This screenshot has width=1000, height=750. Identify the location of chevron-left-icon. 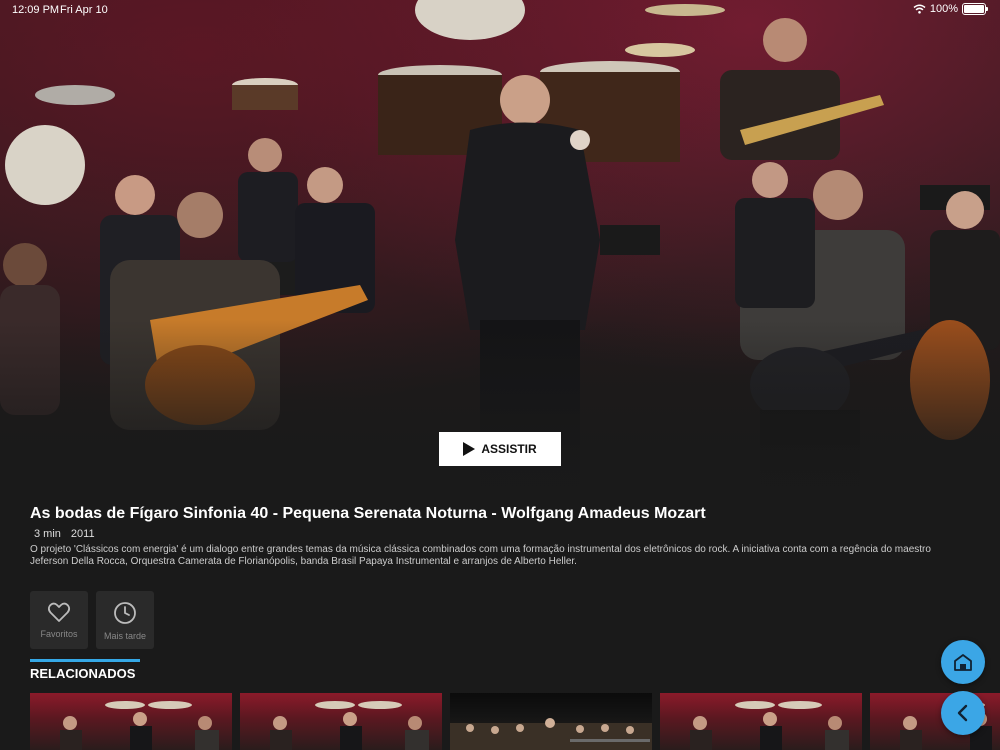
(962, 713).